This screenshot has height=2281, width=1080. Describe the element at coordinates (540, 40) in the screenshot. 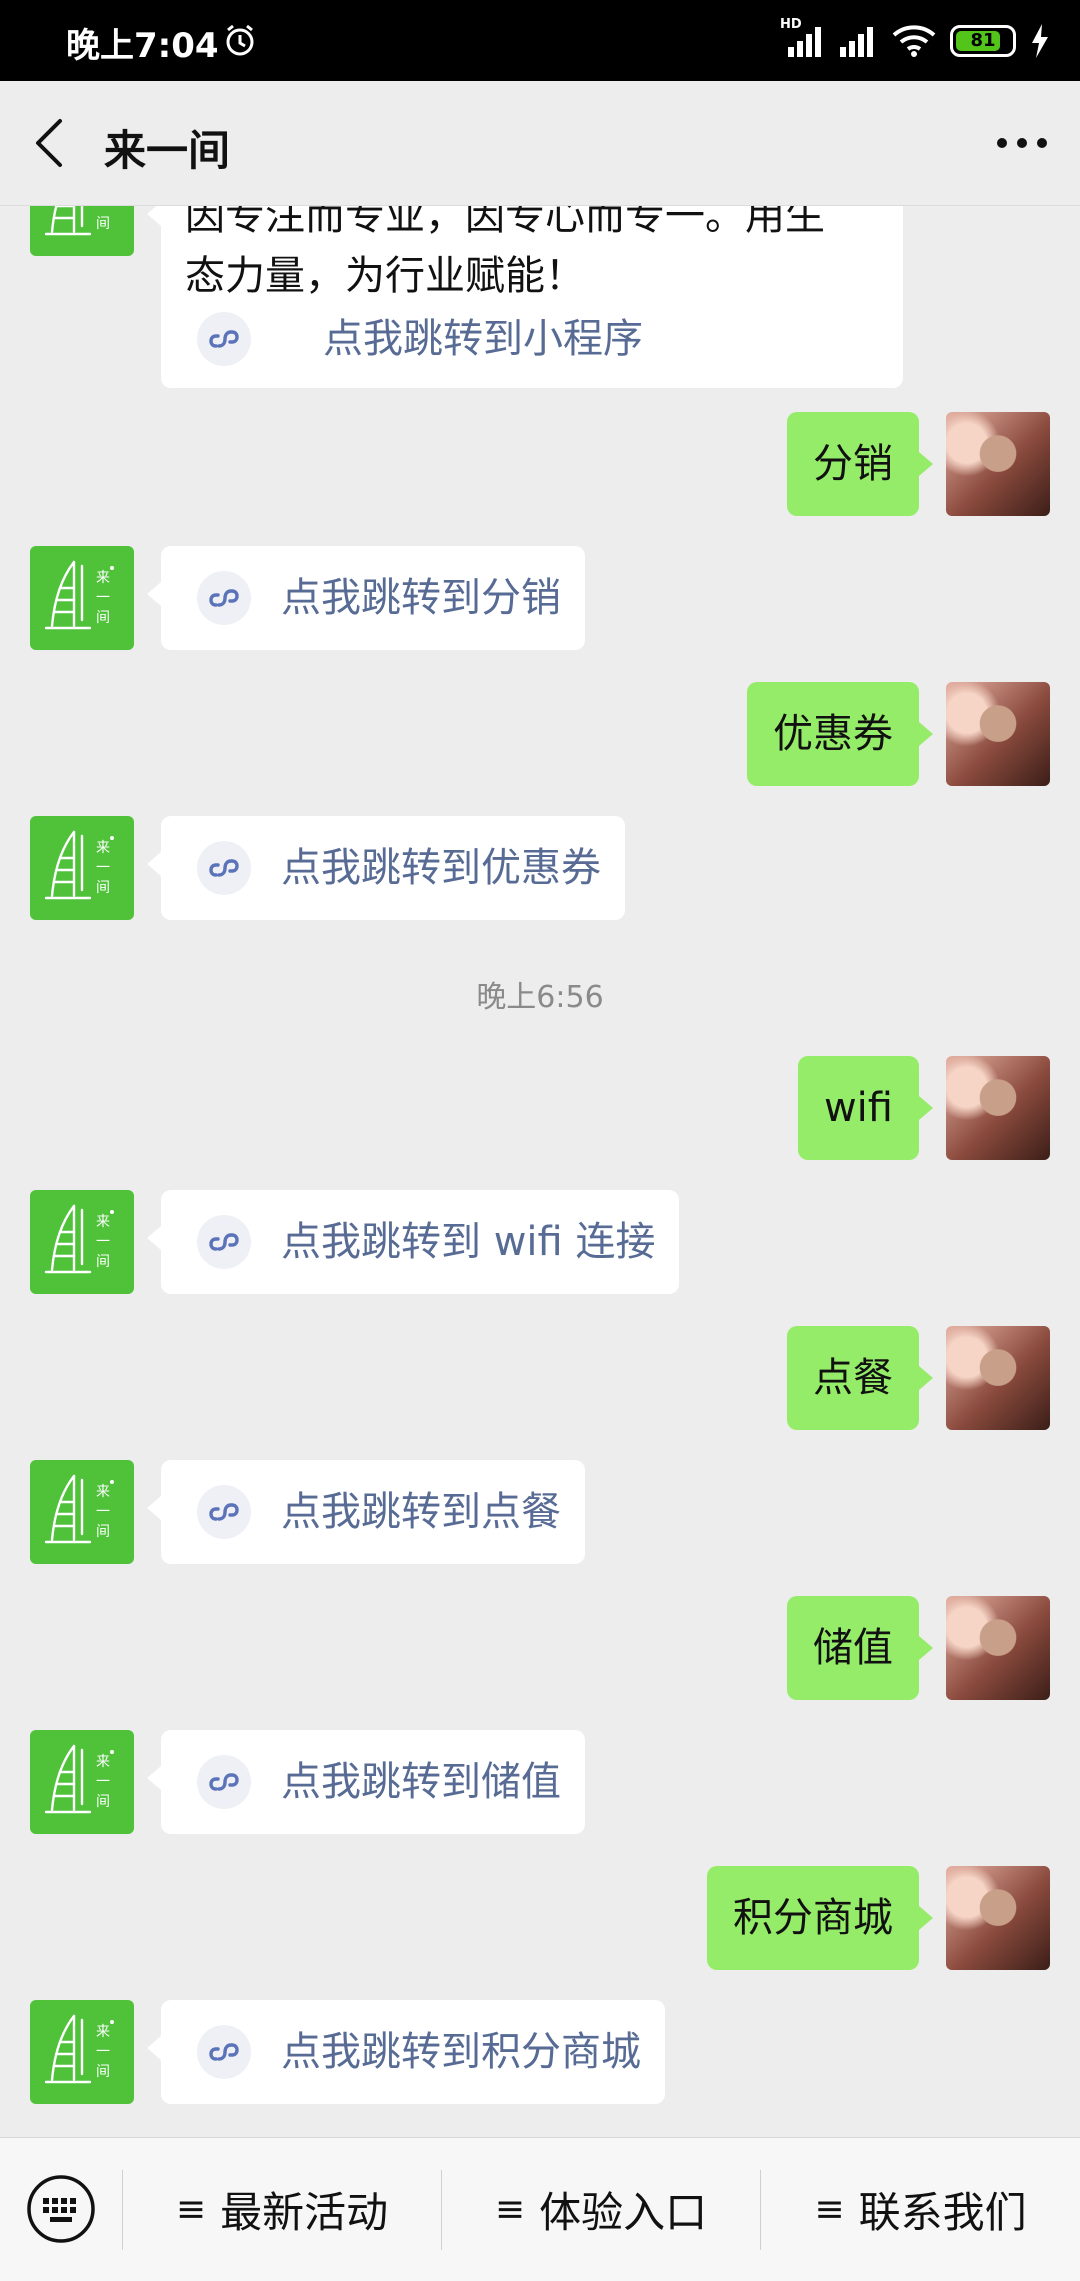

I see `status-bar: 晚上7:04 HD 81` at that location.